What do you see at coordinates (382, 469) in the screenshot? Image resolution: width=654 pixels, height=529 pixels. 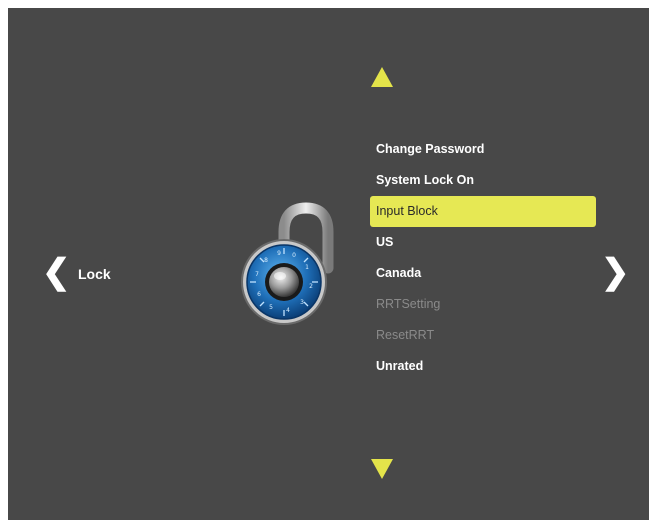 I see `scroll-down-arrow-icon` at bounding box center [382, 469].